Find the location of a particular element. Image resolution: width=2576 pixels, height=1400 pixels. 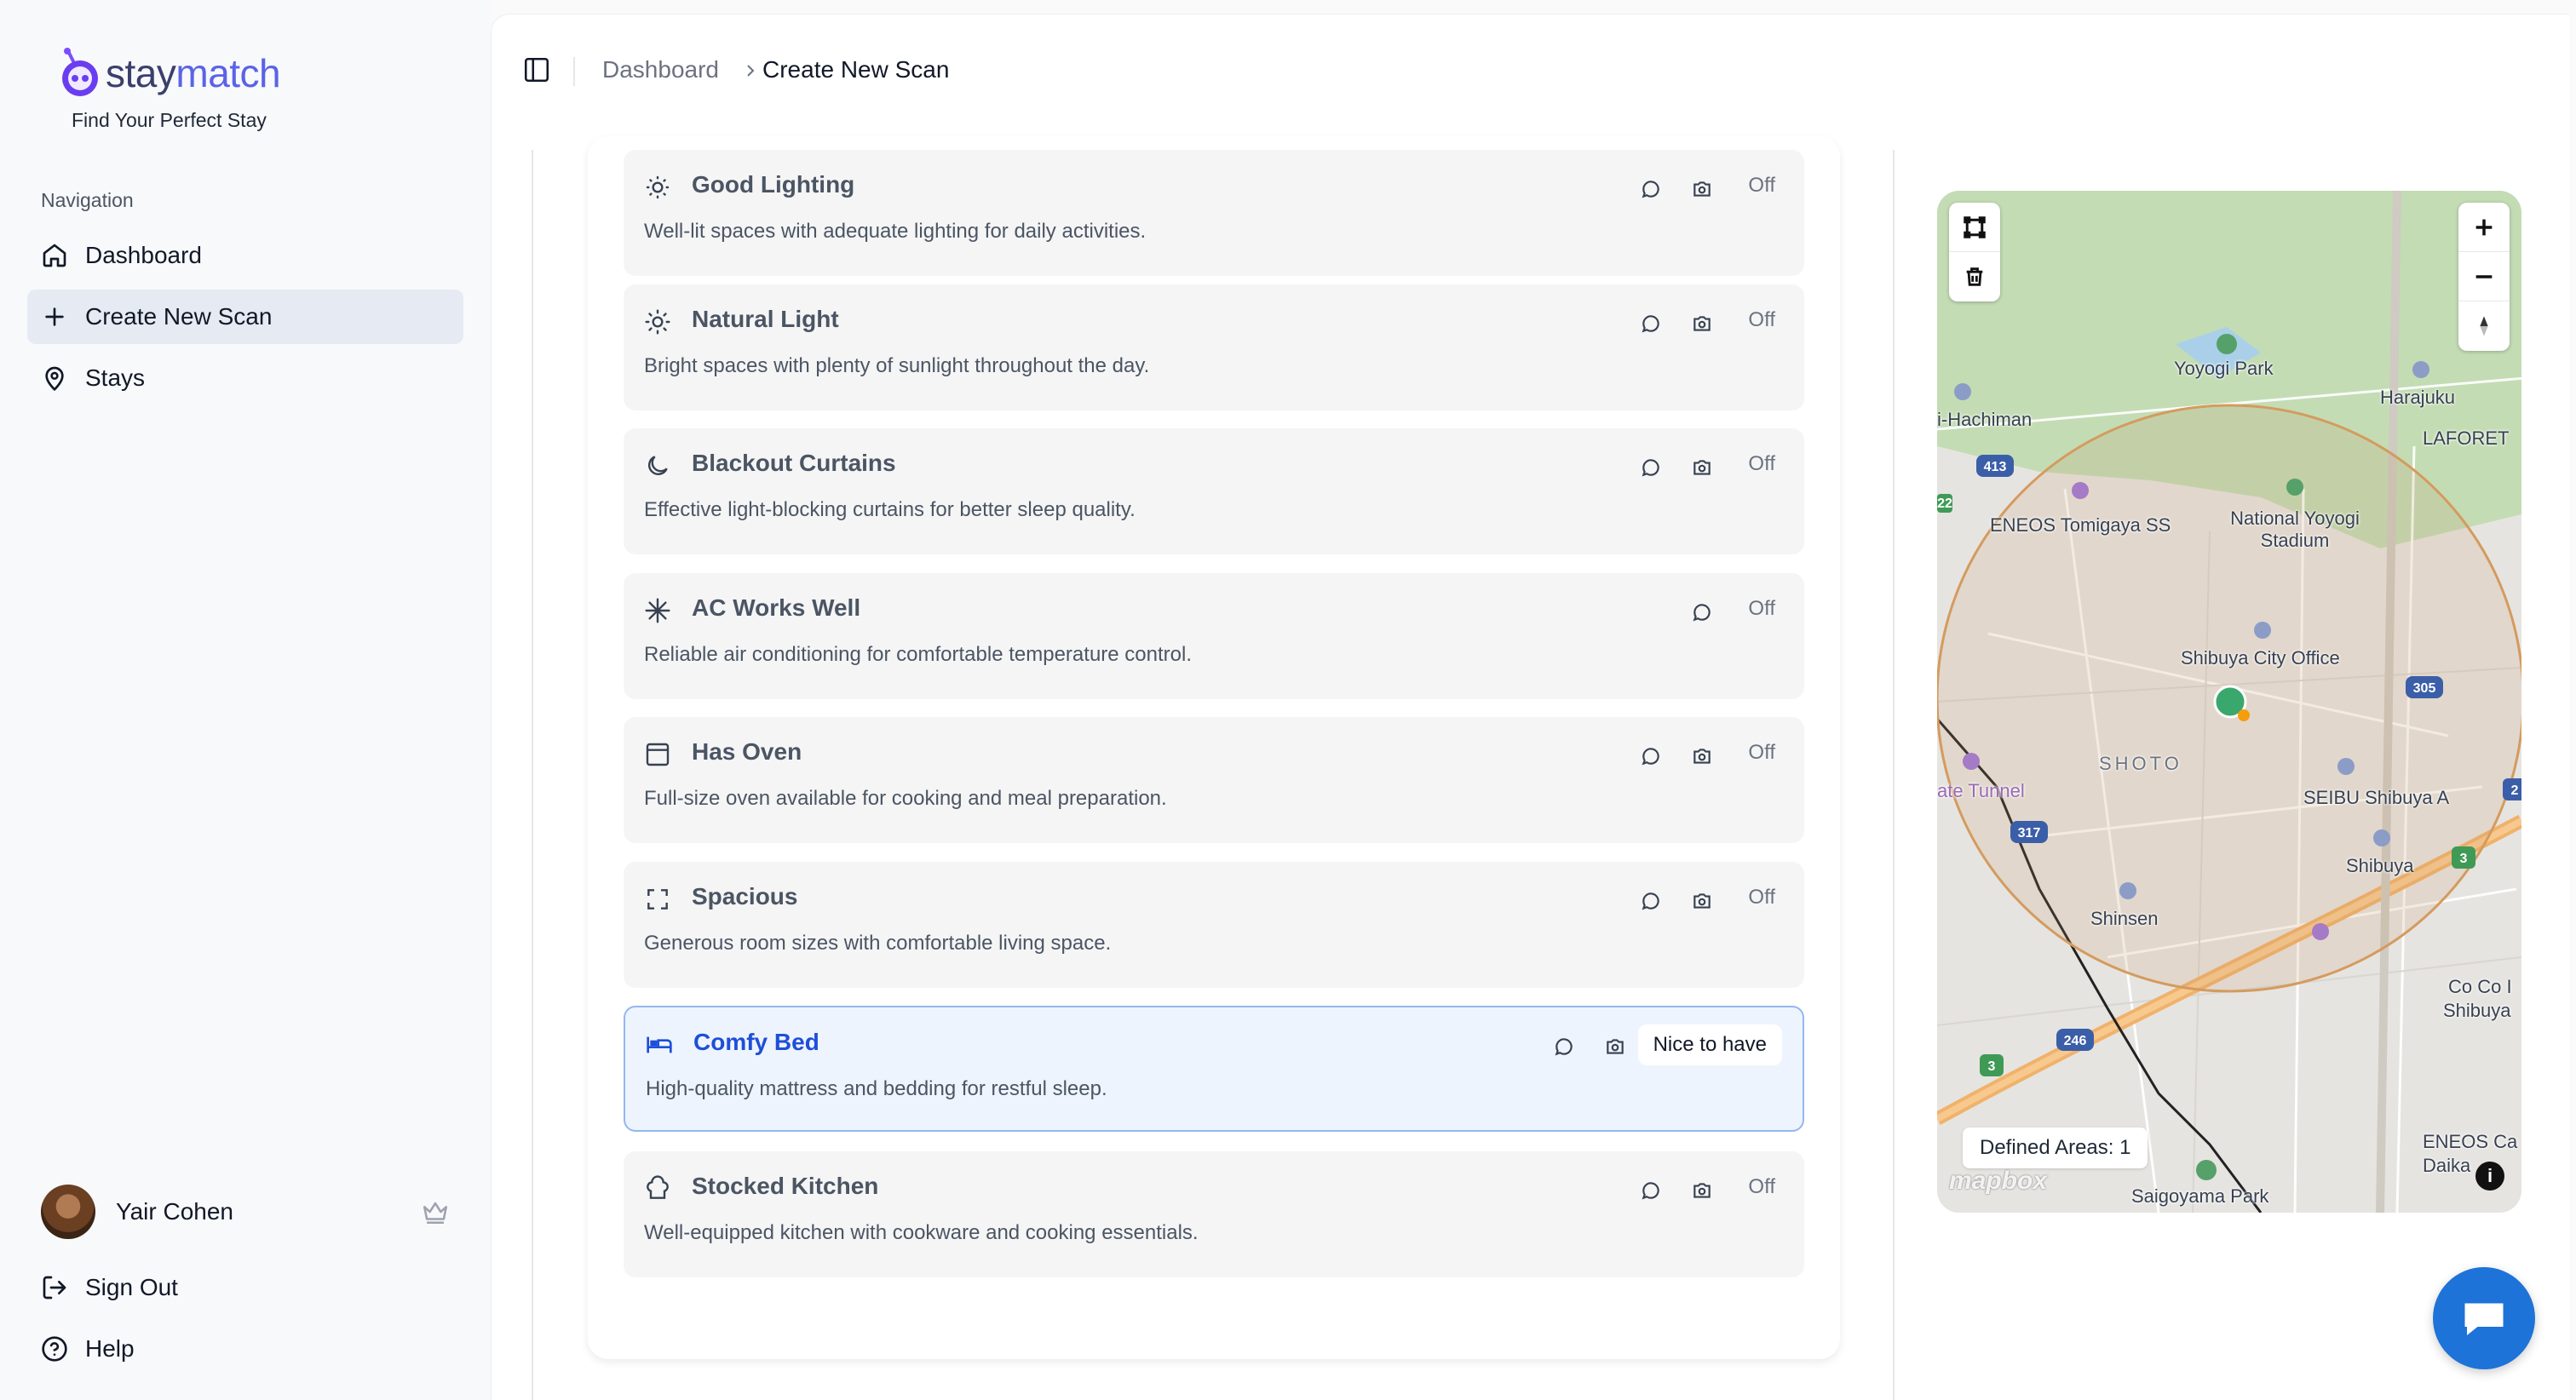

svg-text: 317 is located at coordinates (2029, 834).